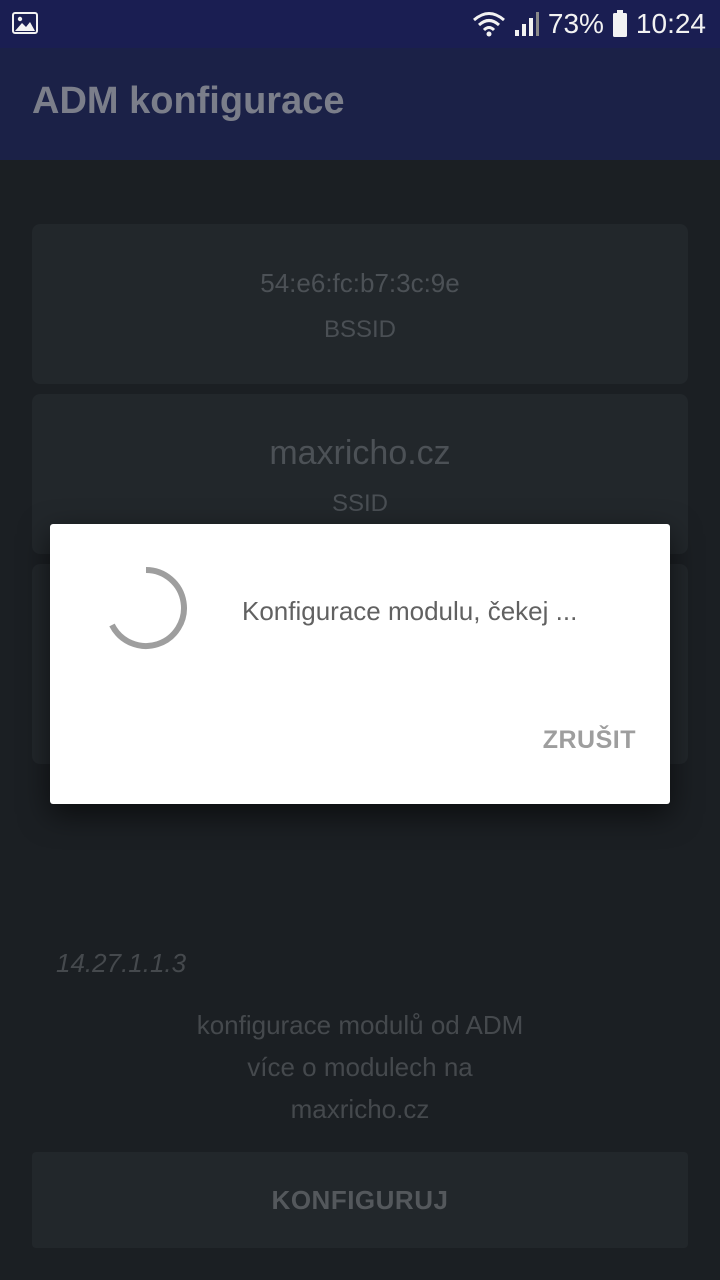 This screenshot has width=720, height=1280. I want to click on ssid-value: maxricho.cz, so click(360, 453).